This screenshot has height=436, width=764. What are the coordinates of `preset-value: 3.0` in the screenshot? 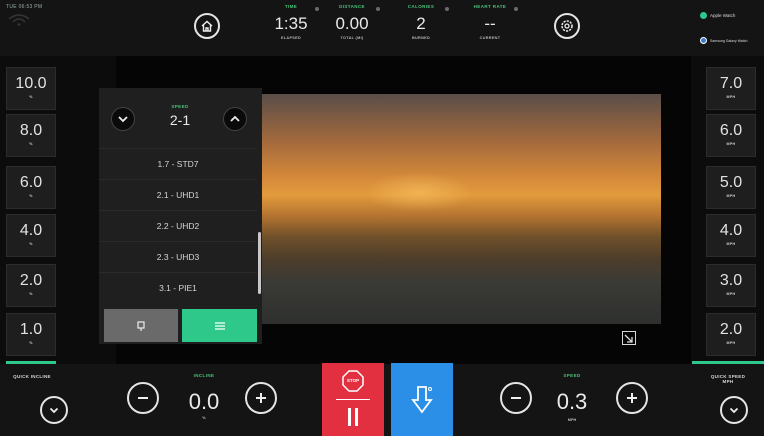 It's located at (731, 280).